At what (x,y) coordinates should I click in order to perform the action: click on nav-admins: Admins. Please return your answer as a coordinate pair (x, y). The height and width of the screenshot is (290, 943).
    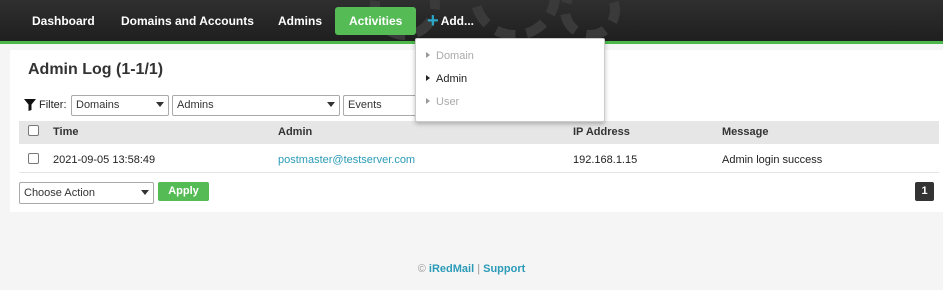
    Looking at the image, I should click on (300, 21).